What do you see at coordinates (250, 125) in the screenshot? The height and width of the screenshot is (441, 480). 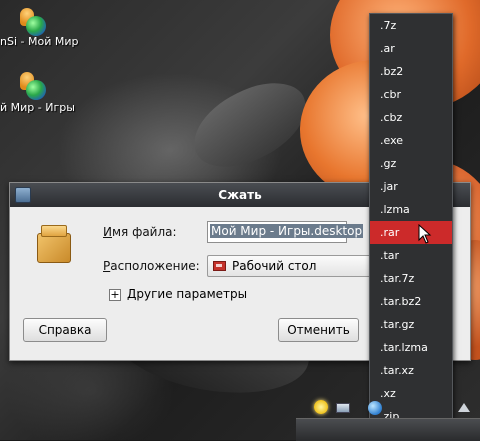 I see `wallpaper-leaf` at bounding box center [250, 125].